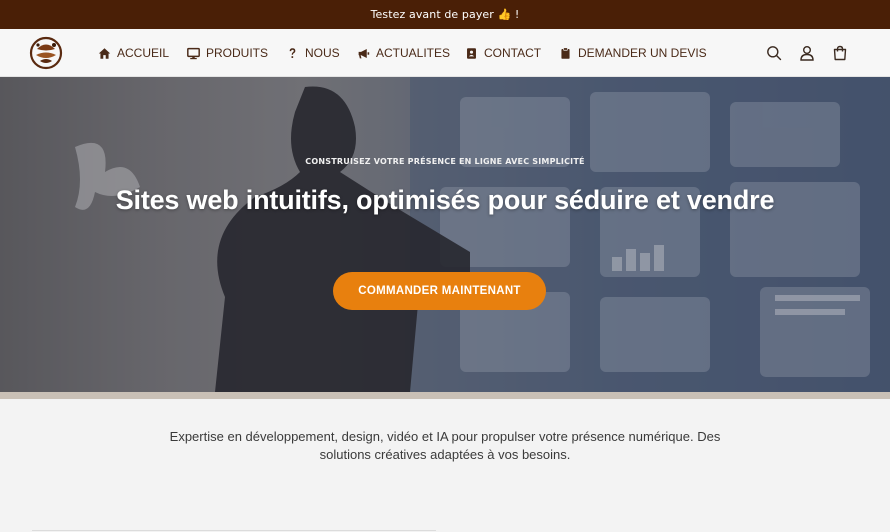 This screenshot has width=890, height=532. I want to click on nav-item-demander-un-devis: DEMANDER UN DEVIS, so click(632, 53).